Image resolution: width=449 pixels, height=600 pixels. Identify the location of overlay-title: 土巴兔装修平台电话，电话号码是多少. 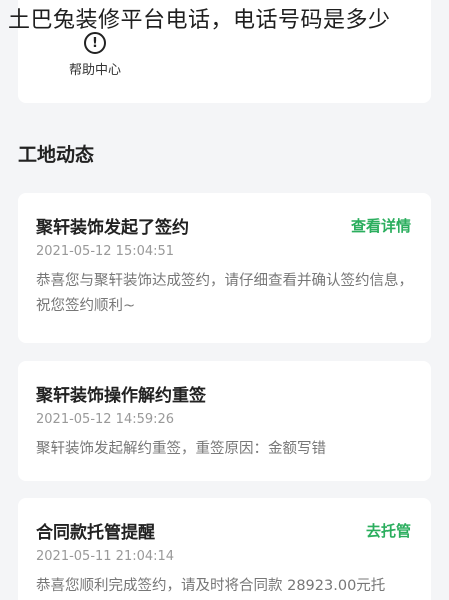
(199, 20).